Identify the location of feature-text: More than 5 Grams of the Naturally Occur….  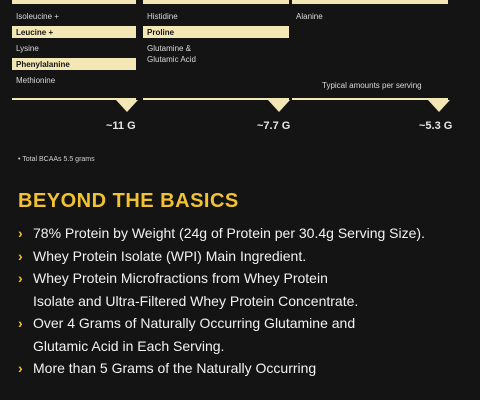
(175, 368).